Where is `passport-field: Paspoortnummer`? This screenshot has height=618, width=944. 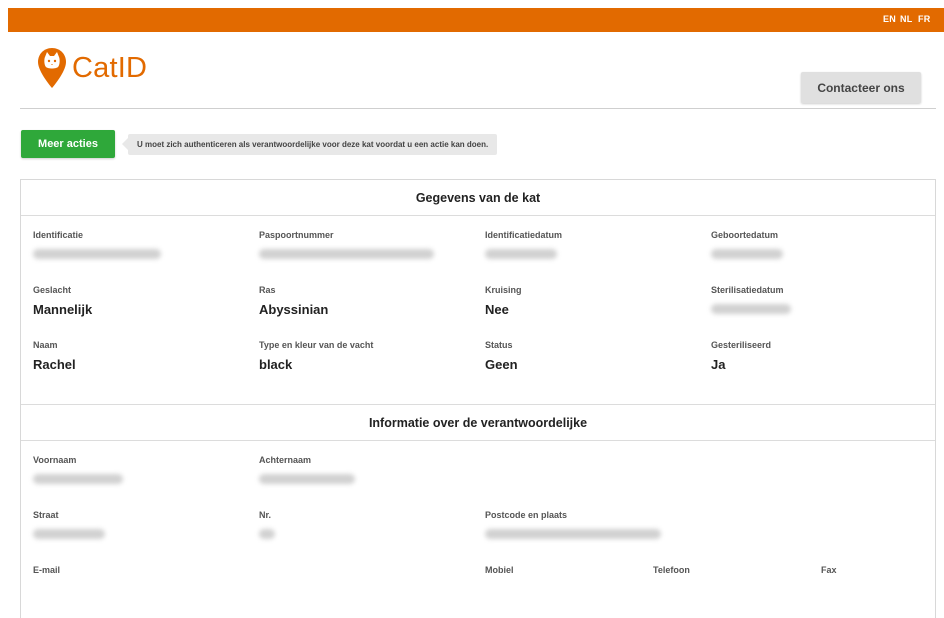
passport-field: Paspoortnummer is located at coordinates (346, 244).